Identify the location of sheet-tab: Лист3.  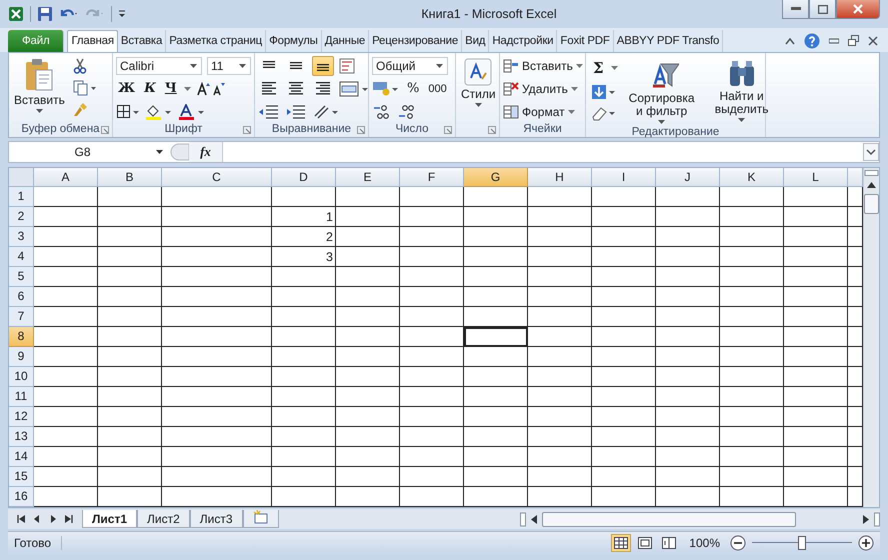
(216, 519).